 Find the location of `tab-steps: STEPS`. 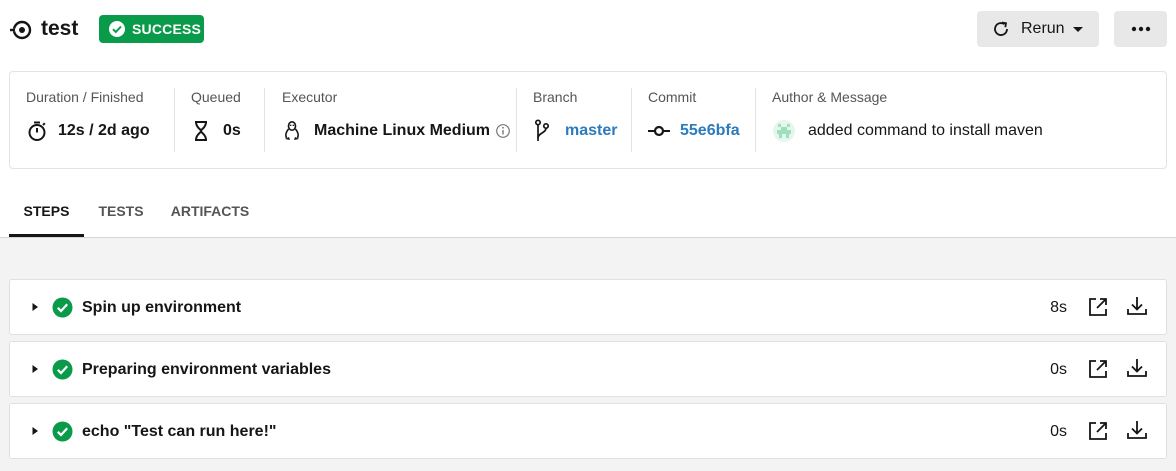

tab-steps: STEPS is located at coordinates (46, 212).